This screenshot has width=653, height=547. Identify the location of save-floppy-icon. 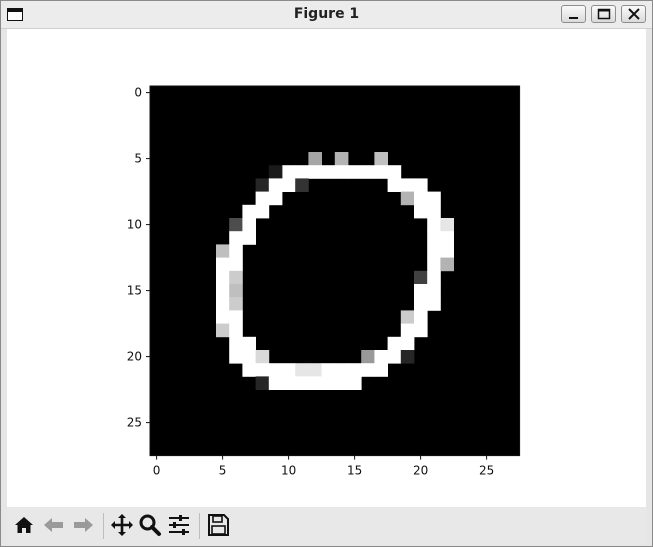
(218, 525).